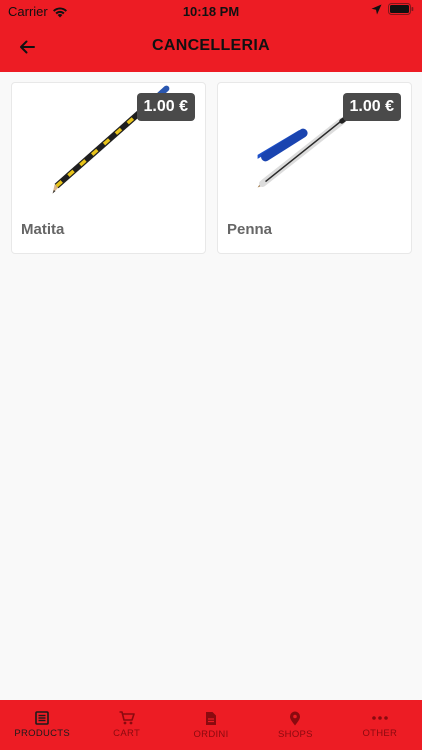 Image resolution: width=422 pixels, height=750 pixels. Describe the element at coordinates (314, 168) in the screenshot. I see `product-card-penna: 1.00 € Penna` at that location.